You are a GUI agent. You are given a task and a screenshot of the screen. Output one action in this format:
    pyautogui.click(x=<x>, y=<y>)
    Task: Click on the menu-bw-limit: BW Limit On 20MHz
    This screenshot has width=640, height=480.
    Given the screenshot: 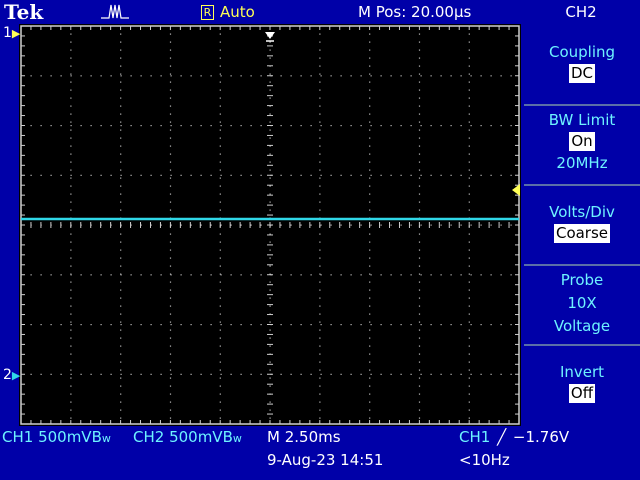 What is the action you would take?
    pyautogui.click(x=582, y=141)
    